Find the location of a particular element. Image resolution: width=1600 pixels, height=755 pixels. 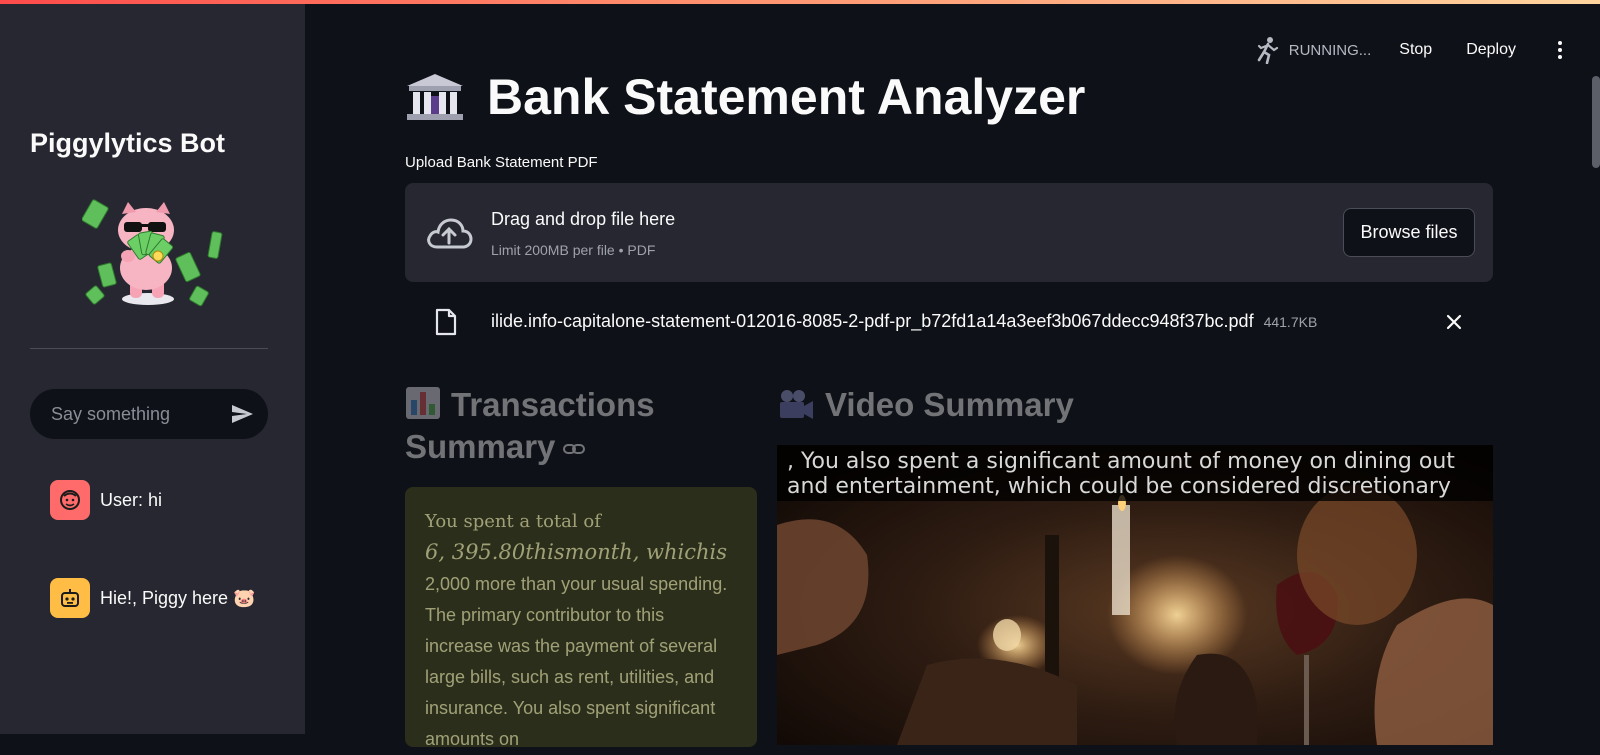

send-icon is located at coordinates (242, 414).